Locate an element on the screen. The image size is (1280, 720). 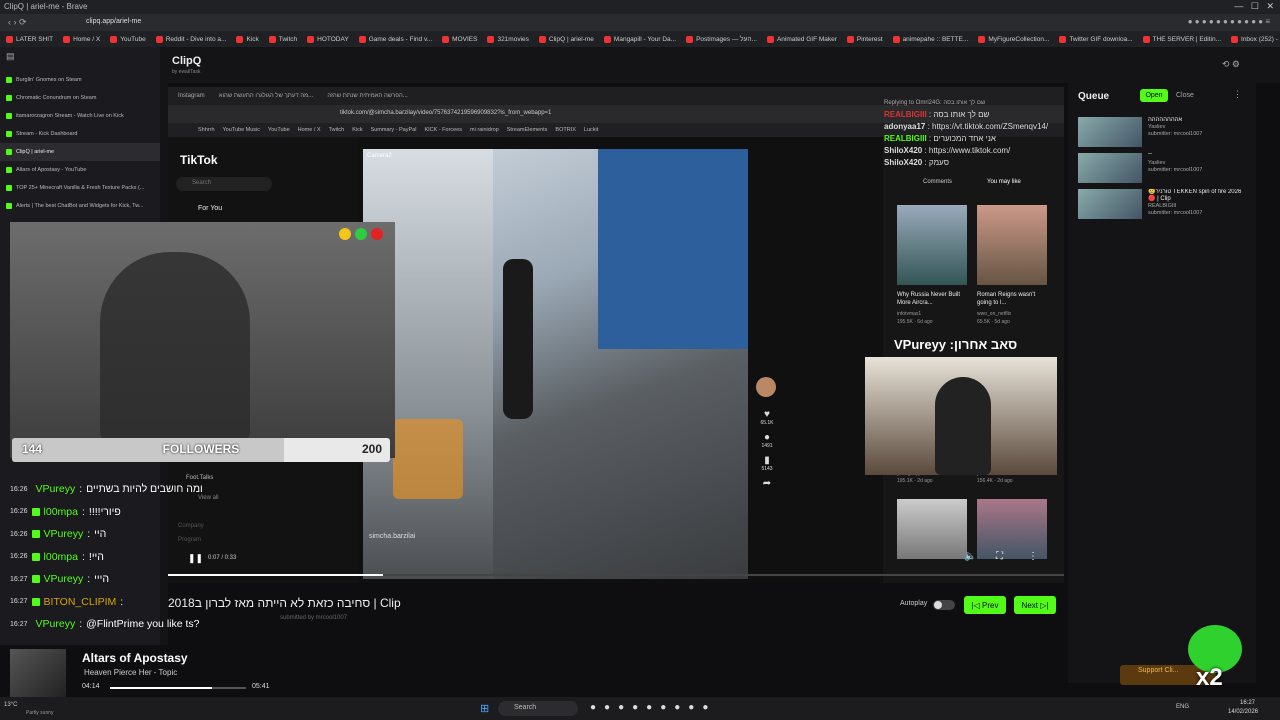
taskbar-app-icons: ●●●●●●●●● is located at coordinates (653, 707).